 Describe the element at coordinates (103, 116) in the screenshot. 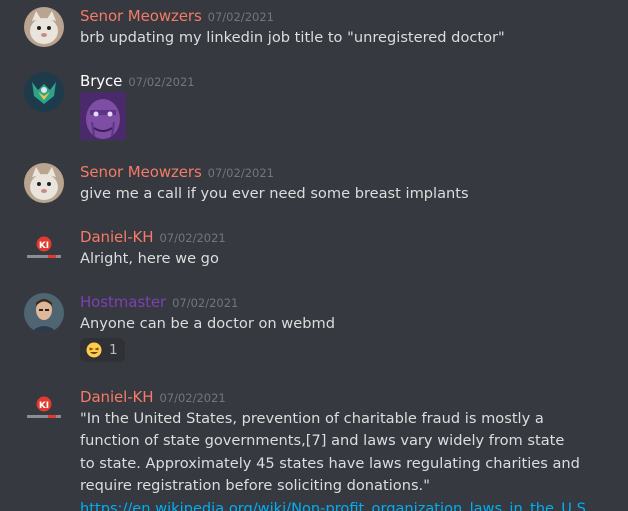

I see `thanos-emoji-image` at that location.